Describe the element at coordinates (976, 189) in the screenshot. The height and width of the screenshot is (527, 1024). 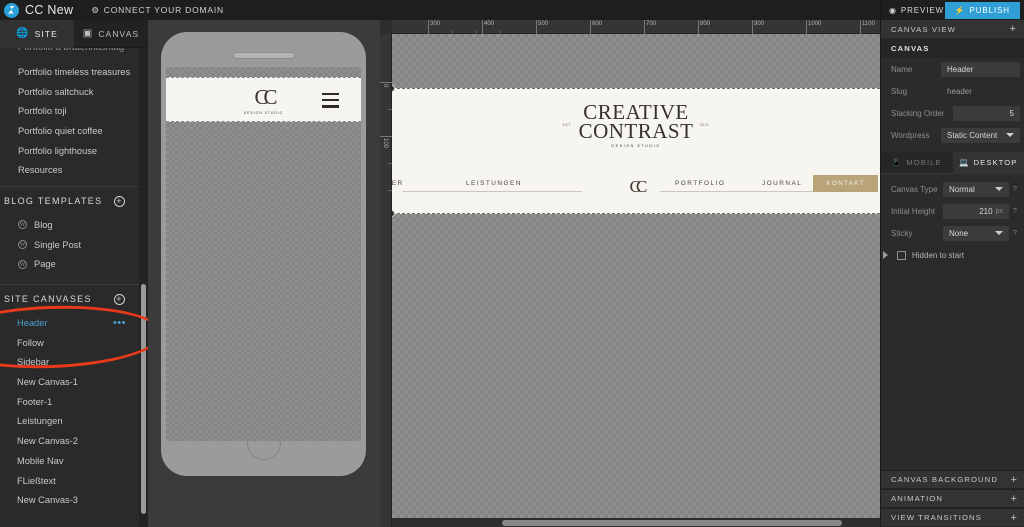
I see `canvas-type-select: Normal` at that location.